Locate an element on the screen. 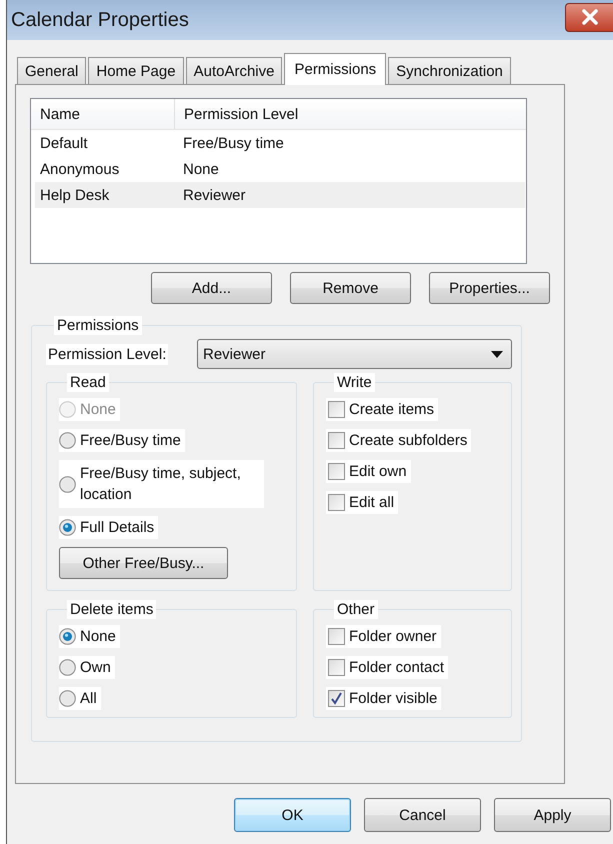 This screenshot has height=844, width=613. tab: Home Page is located at coordinates (136, 70).